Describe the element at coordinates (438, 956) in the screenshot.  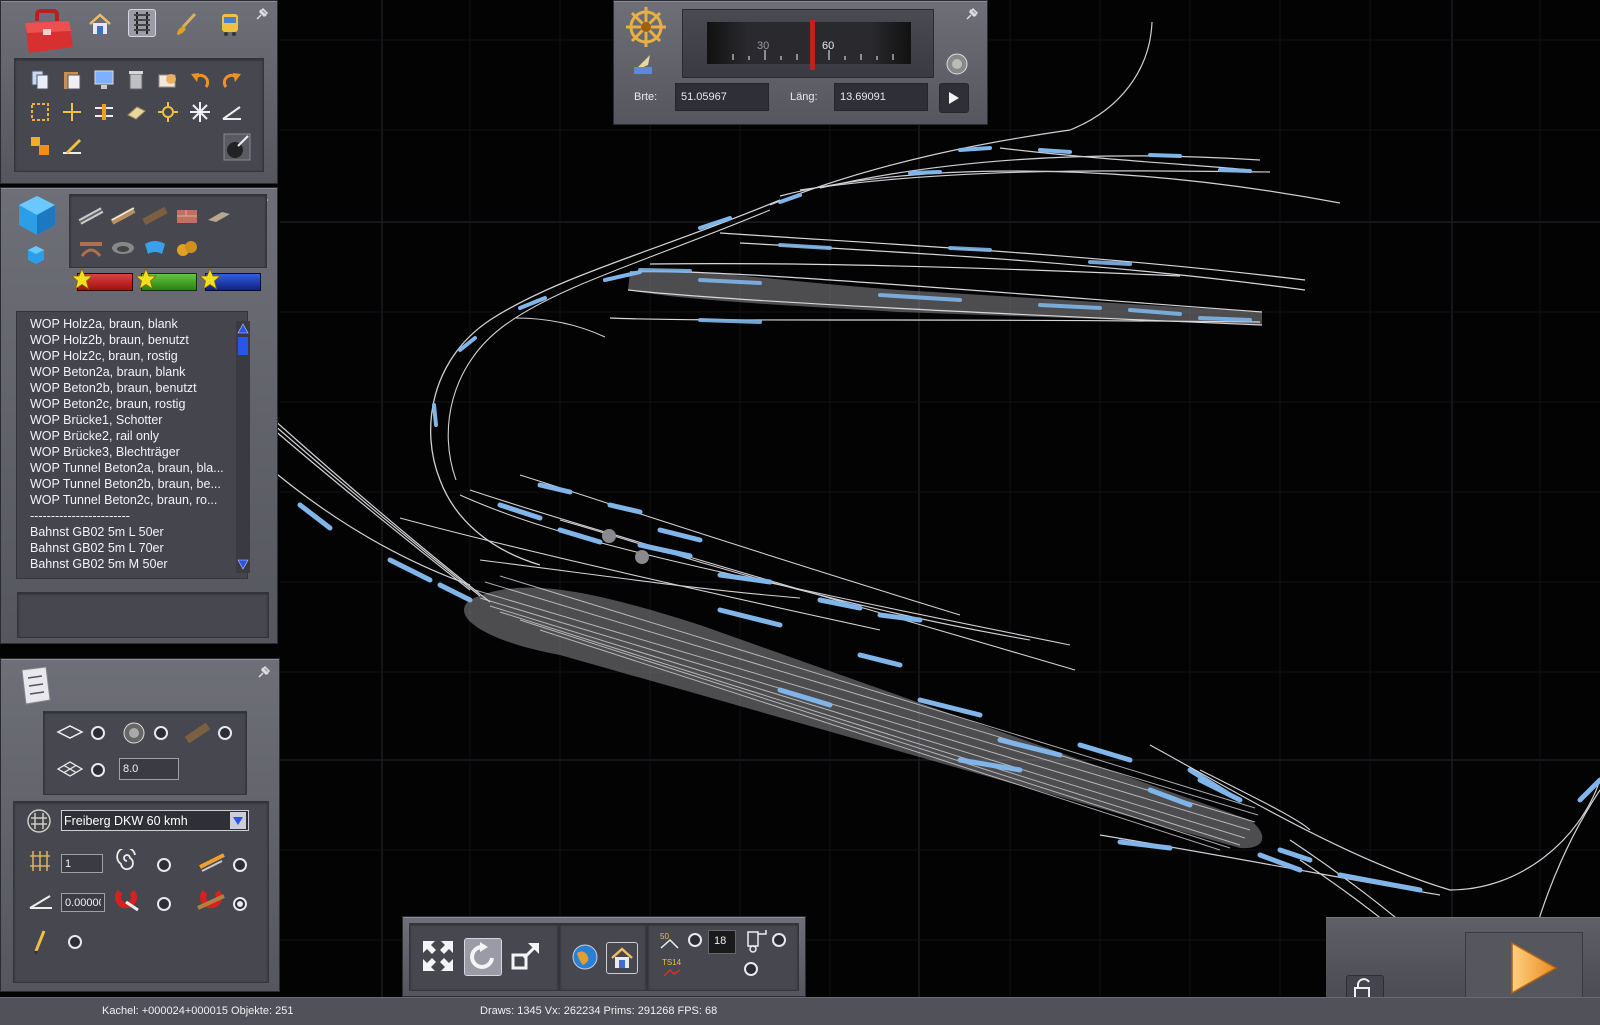
I see `fit-view-icon` at that location.